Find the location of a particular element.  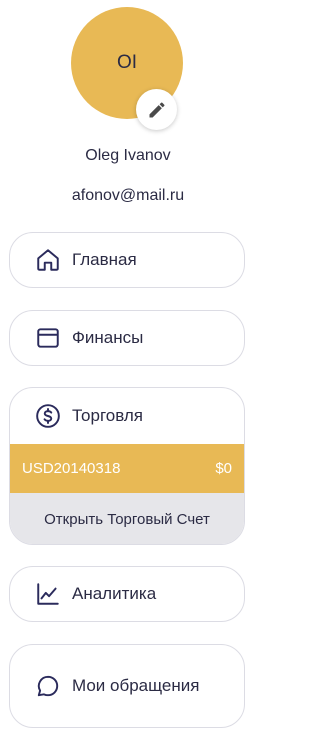

open-trading-account-button: Открыть Торговый Счет is located at coordinates (127, 518).